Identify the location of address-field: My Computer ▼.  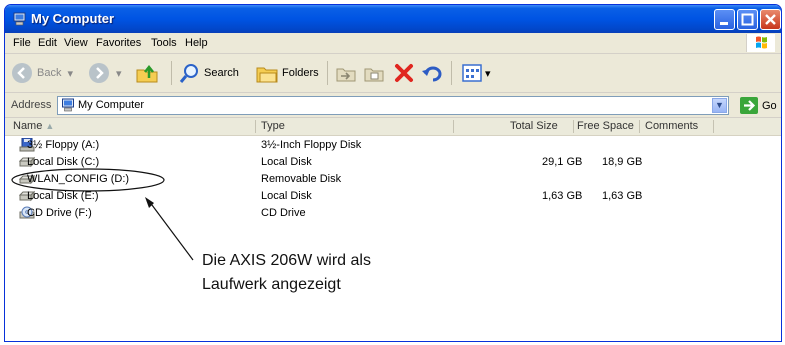
(393, 105).